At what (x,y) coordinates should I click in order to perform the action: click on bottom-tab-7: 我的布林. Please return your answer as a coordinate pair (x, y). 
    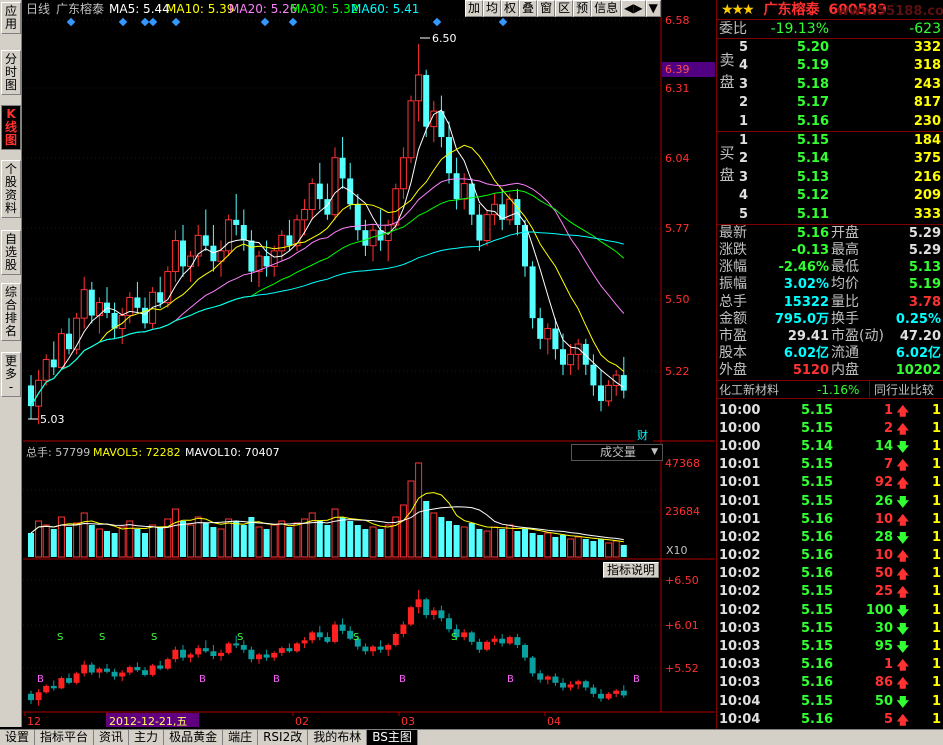
    Looking at the image, I should click on (338, 737).